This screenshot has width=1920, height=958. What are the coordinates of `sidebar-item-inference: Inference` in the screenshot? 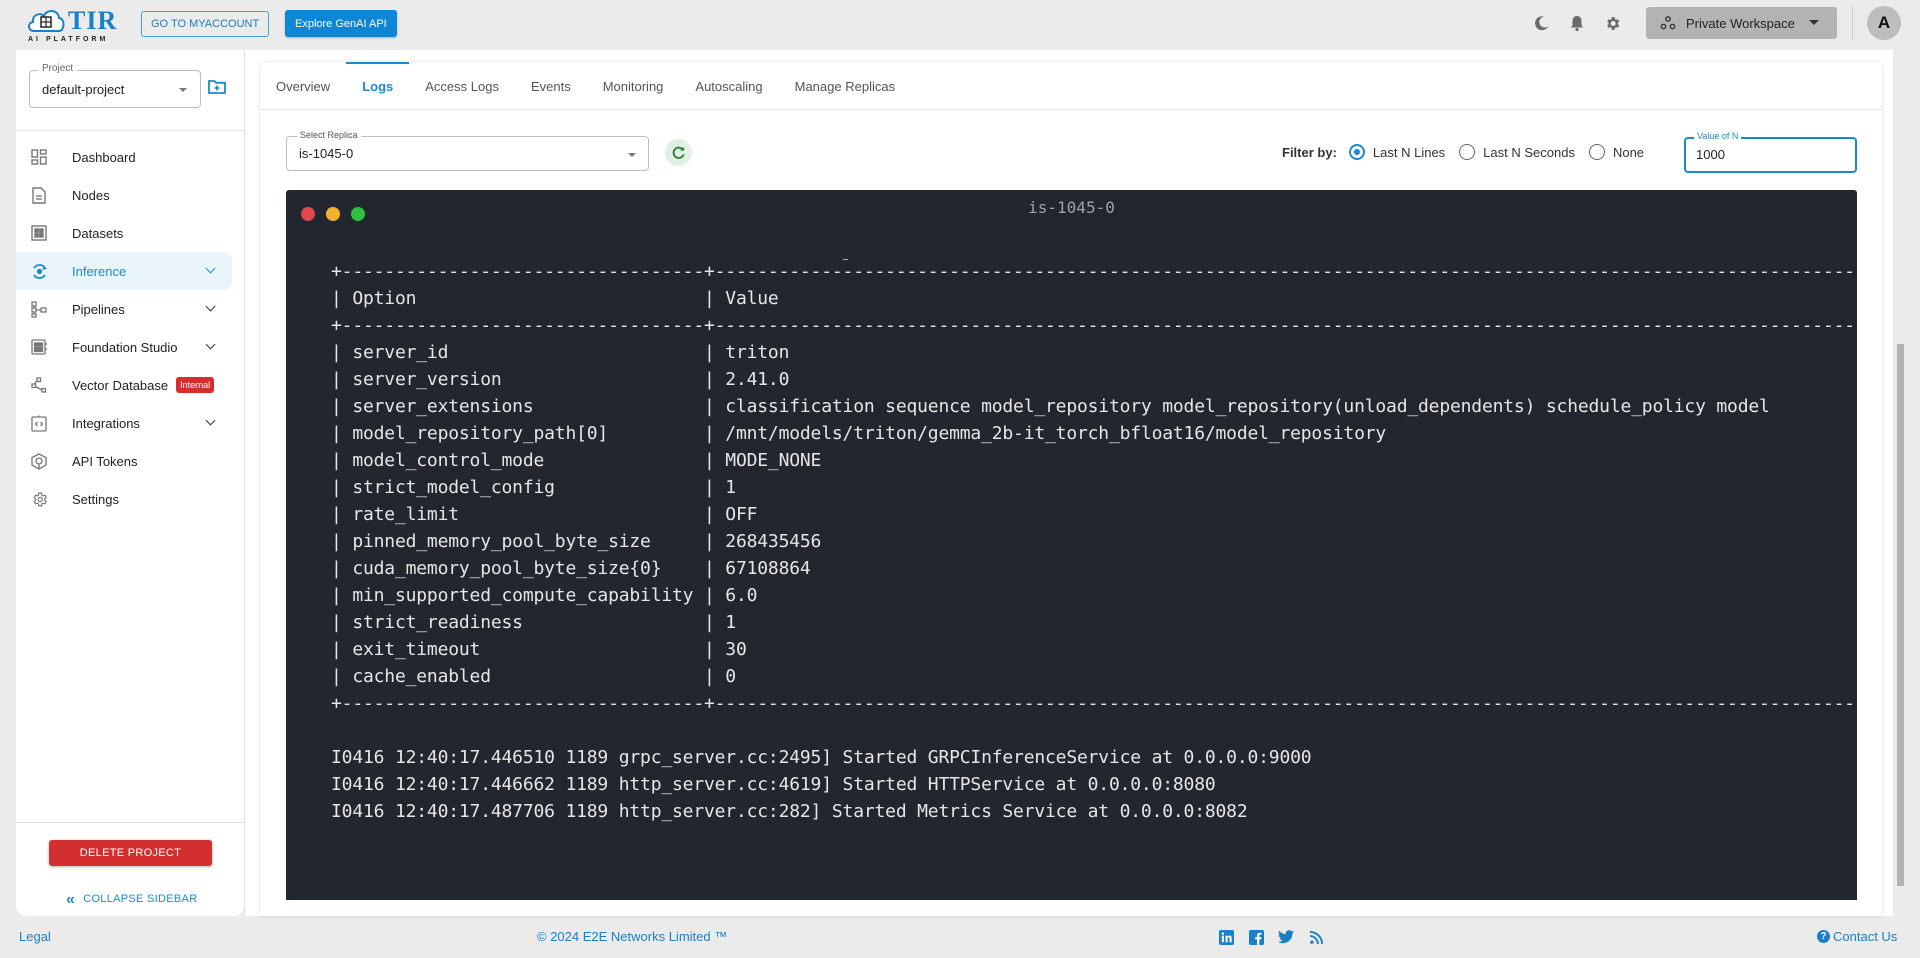 It's located at (124, 271).